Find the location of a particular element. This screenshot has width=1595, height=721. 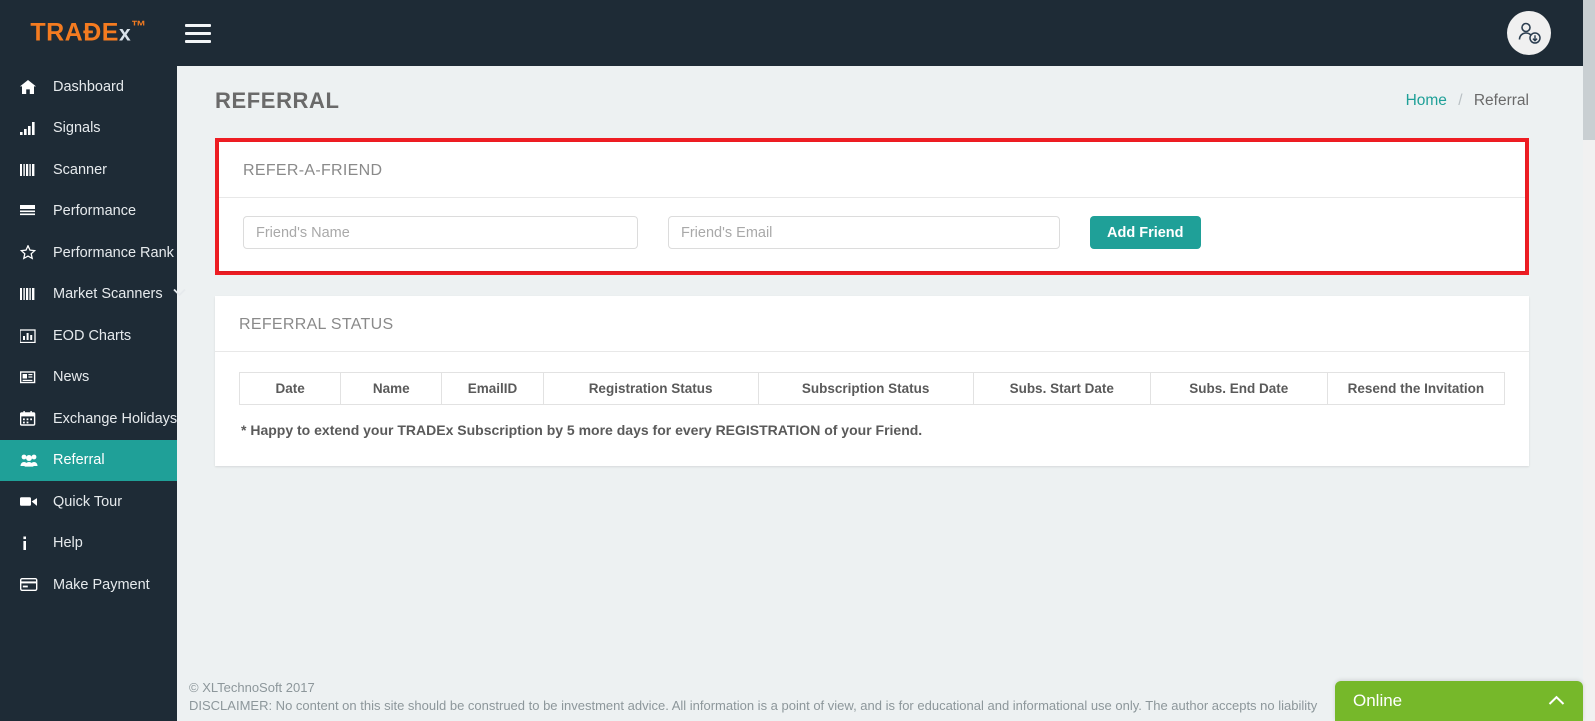

video-camera-icon is located at coordinates (33, 501).